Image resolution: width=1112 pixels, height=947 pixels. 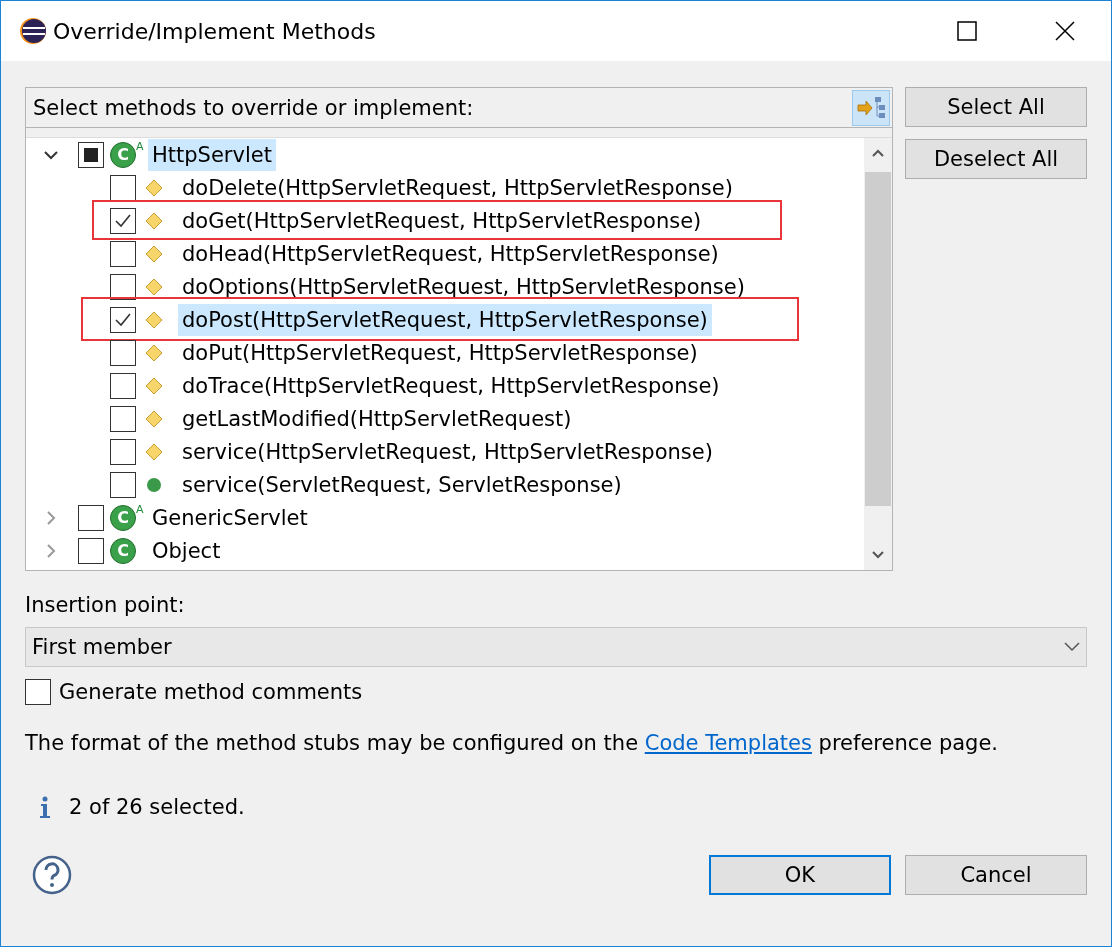 What do you see at coordinates (451, 385) in the screenshot?
I see `tree-item: doTrace(HttpServletRequest, HttpServletResponse)` at bounding box center [451, 385].